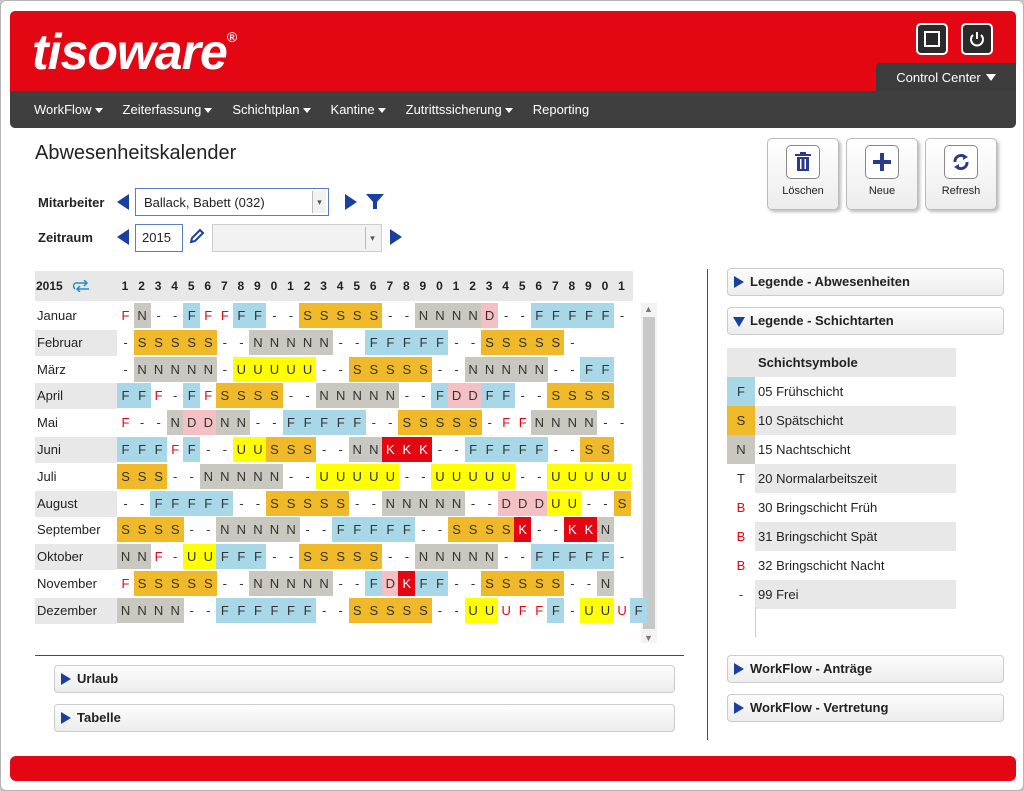  I want to click on nav-item-workflow: WorkFlow, so click(68, 109).